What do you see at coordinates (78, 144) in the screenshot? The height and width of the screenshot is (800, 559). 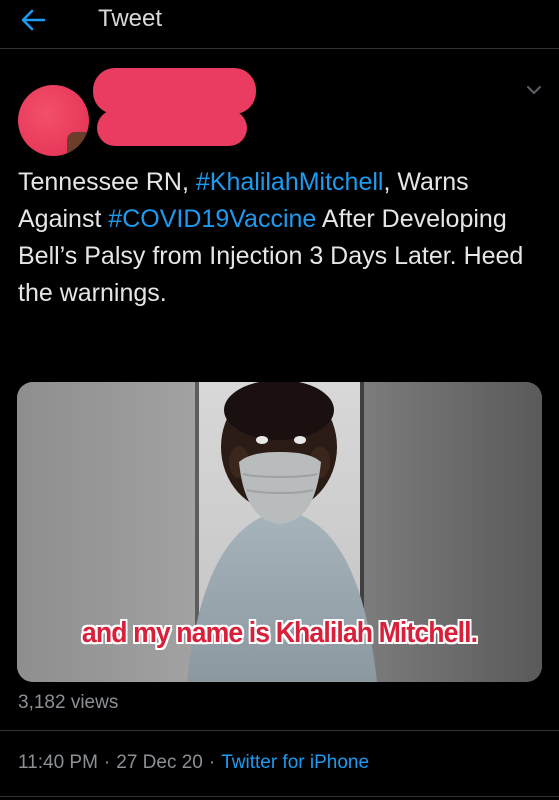 I see `avatar-shade` at bounding box center [78, 144].